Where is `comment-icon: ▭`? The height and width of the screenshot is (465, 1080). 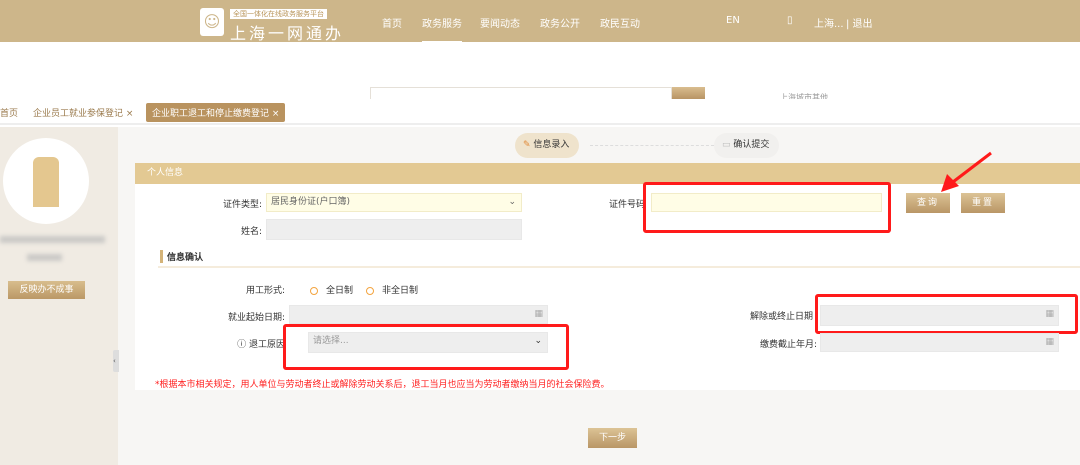 comment-icon: ▭ is located at coordinates (726, 145).